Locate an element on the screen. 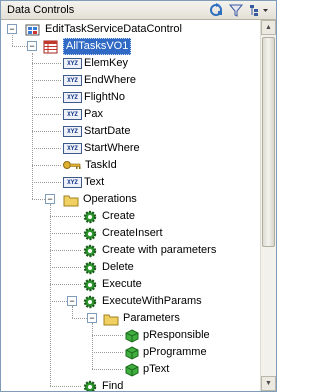  refresh-icon is located at coordinates (216, 10).